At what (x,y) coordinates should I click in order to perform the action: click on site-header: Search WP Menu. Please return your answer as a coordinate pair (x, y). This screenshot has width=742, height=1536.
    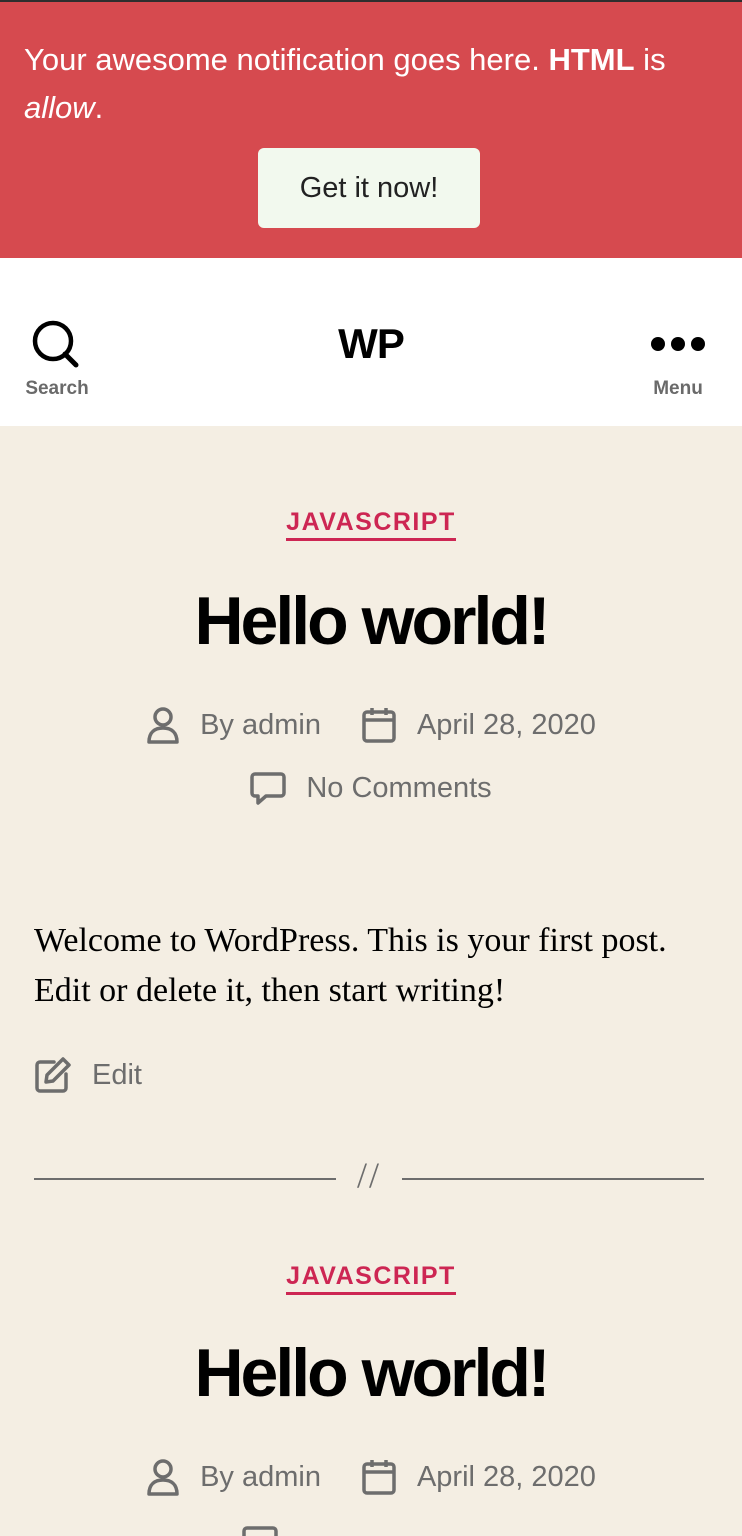
    Looking at the image, I should click on (371, 342).